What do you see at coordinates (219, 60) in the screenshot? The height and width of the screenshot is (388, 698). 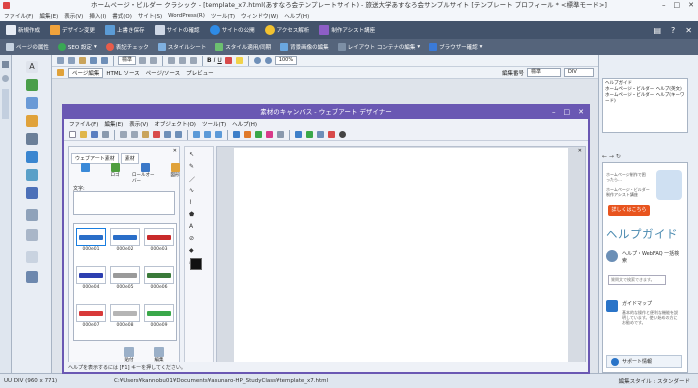 I see `underline-icon: U` at bounding box center [219, 60].